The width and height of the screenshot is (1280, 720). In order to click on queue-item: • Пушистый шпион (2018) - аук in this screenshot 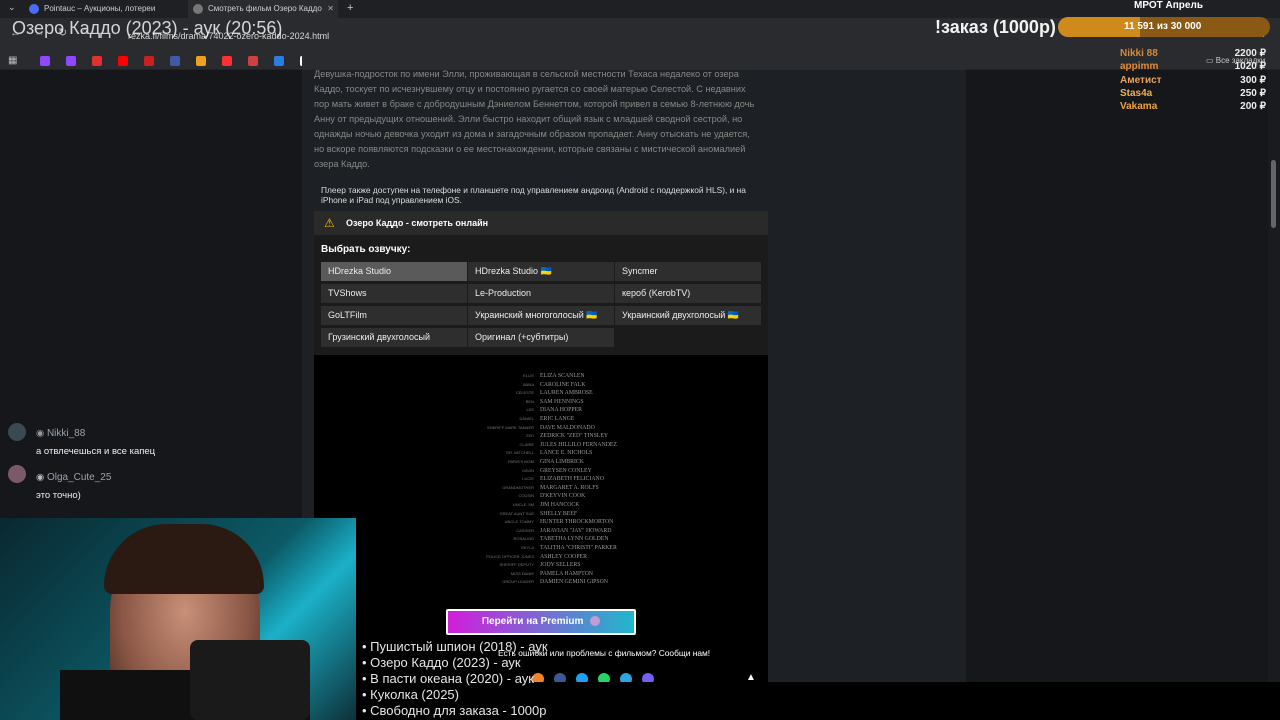, I will do `click(455, 646)`.